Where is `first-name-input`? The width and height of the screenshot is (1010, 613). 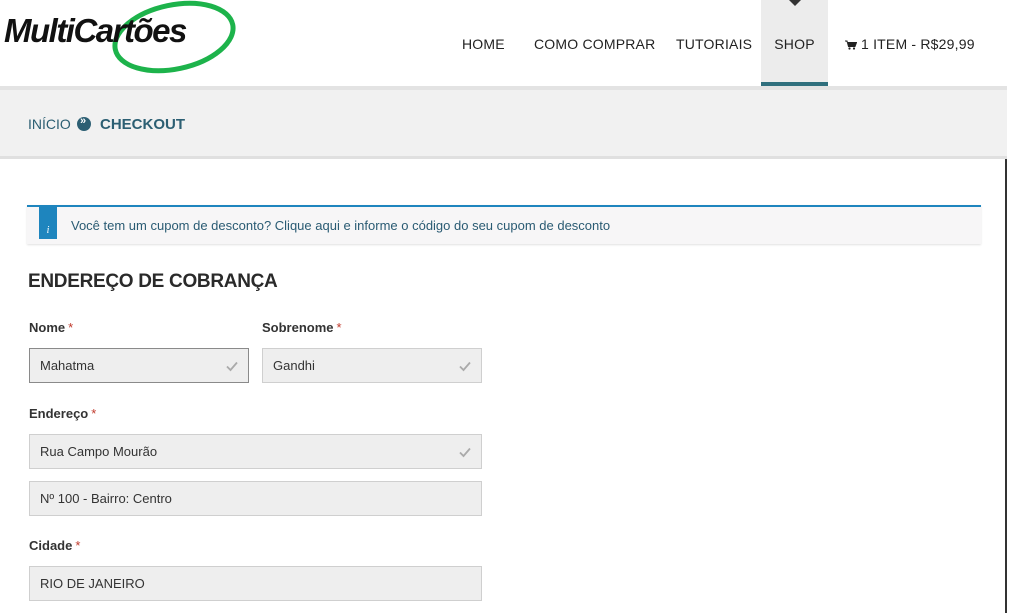
first-name-input is located at coordinates (139, 365).